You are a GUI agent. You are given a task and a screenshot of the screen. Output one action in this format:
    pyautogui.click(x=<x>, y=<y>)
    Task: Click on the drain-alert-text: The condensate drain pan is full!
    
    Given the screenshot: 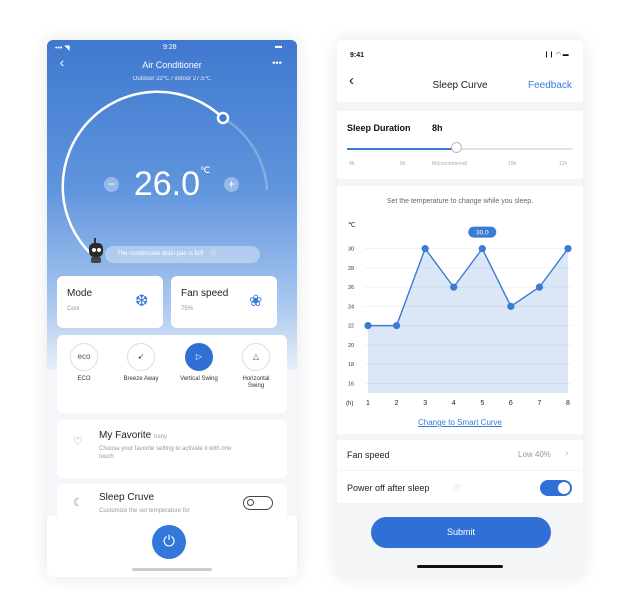 What is the action you would take?
    pyautogui.click(x=160, y=254)
    